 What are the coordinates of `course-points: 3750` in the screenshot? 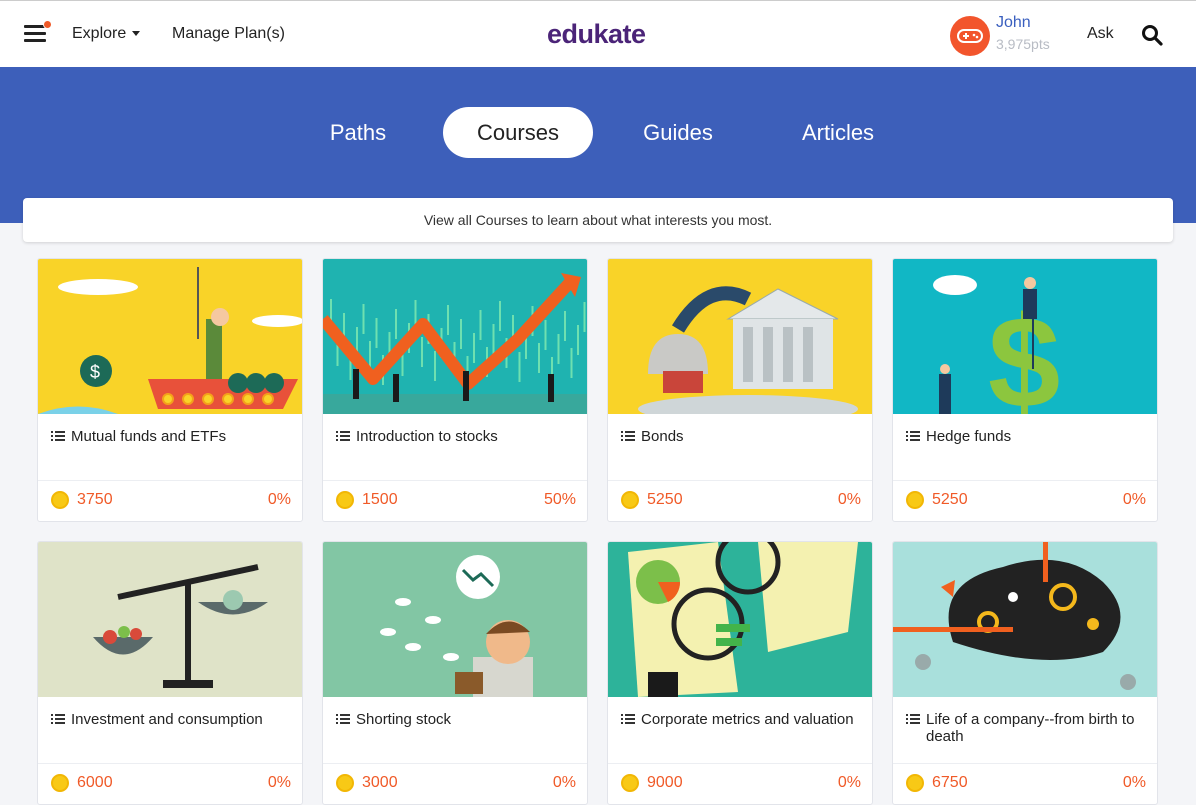 It's located at (95, 499).